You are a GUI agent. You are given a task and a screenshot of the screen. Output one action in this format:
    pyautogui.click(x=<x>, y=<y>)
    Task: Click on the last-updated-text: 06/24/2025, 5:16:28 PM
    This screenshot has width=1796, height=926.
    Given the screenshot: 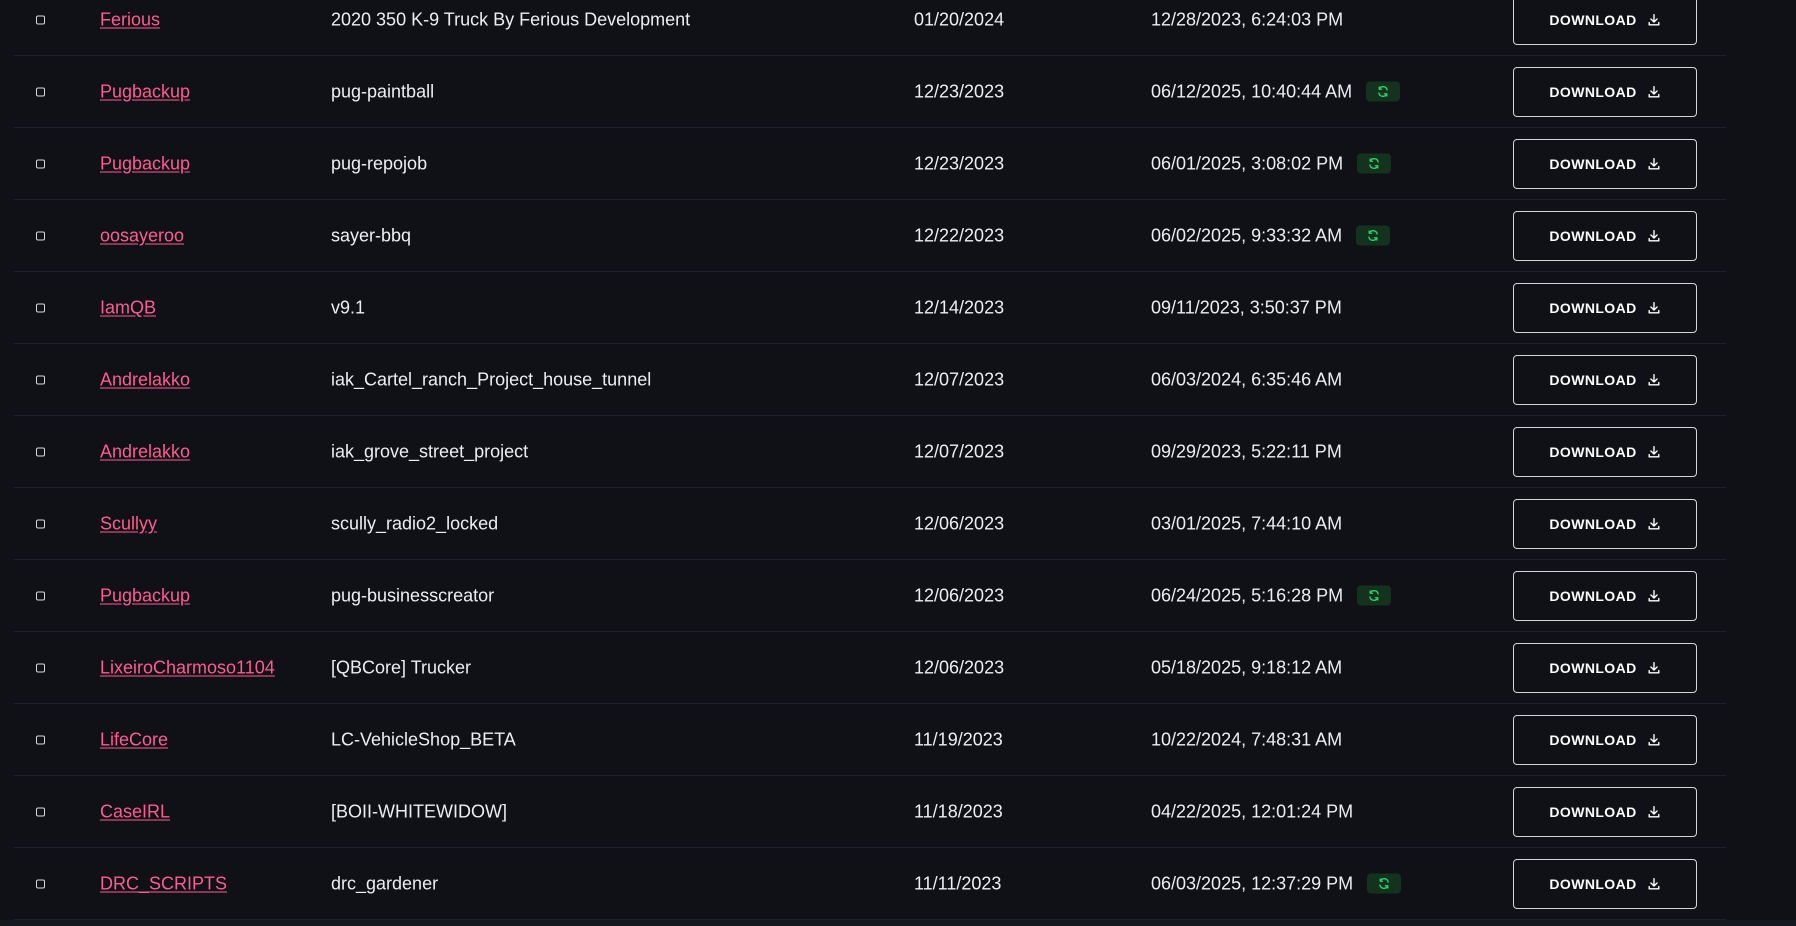 What is the action you would take?
    pyautogui.click(x=1247, y=595)
    